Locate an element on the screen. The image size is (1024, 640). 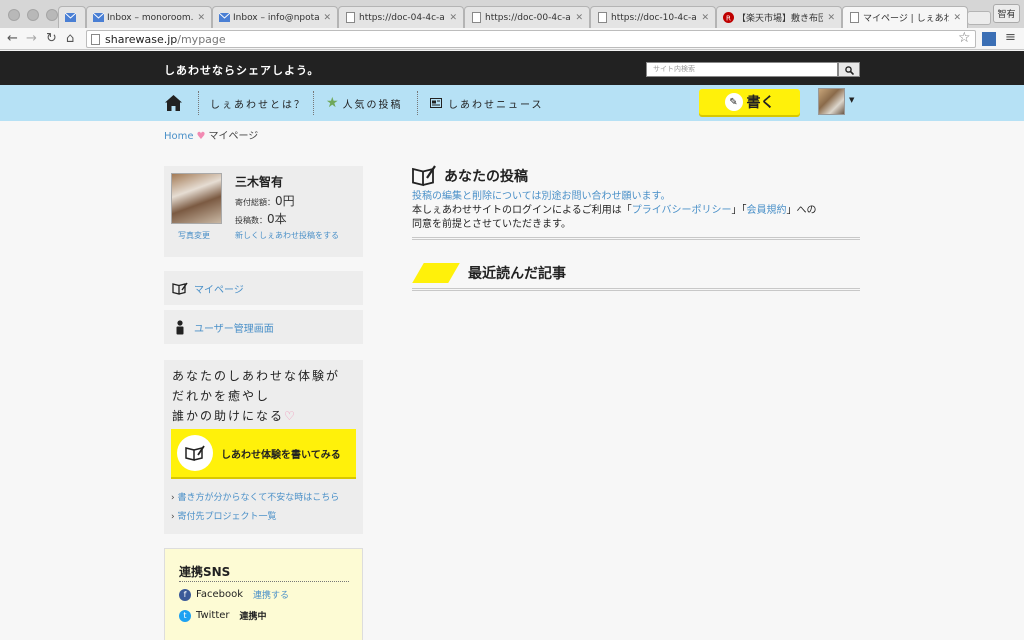
user-avatar is located at coordinates (831, 101).